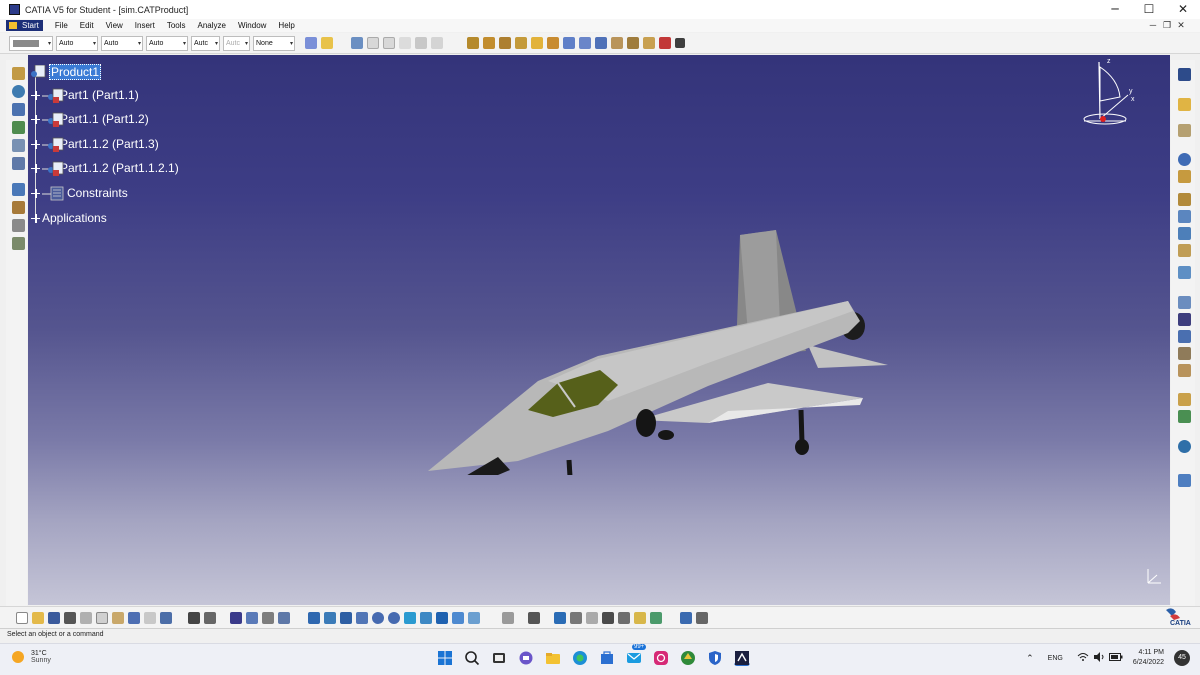 This screenshot has width=1200, height=675. I want to click on security-shield-icon, so click(715, 658).